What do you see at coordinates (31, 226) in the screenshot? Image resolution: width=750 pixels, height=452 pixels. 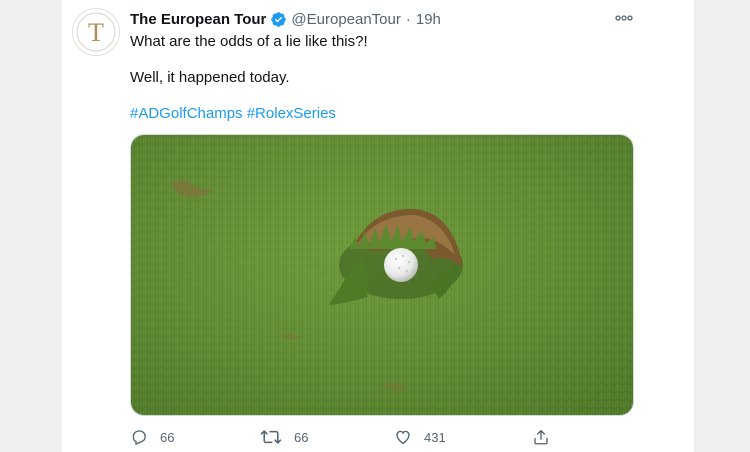 I see `left-gutter` at bounding box center [31, 226].